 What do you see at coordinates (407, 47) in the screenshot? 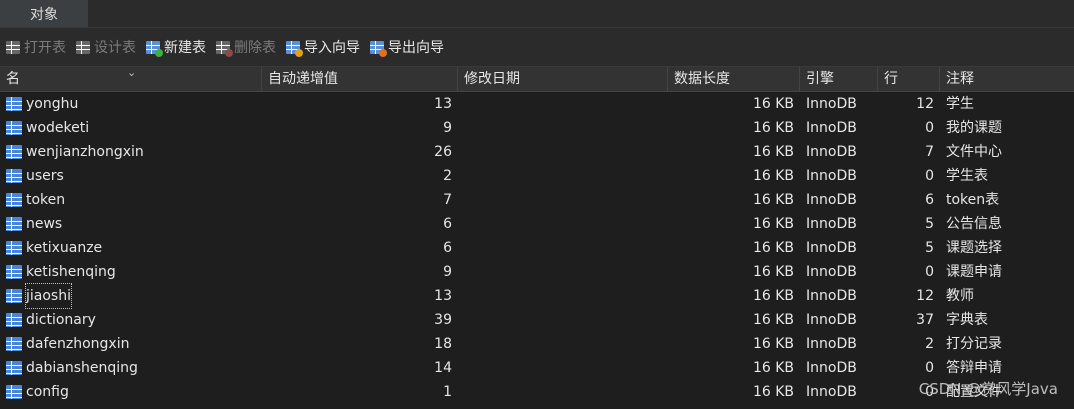
I see `export-wizard-button: 导出向导` at bounding box center [407, 47].